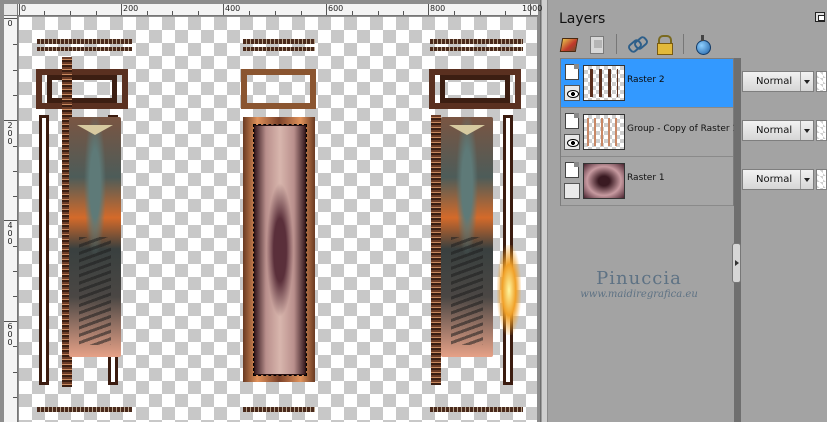 The image size is (827, 422). Describe the element at coordinates (280, 250) in the screenshot. I see `selection-marquee` at that location.